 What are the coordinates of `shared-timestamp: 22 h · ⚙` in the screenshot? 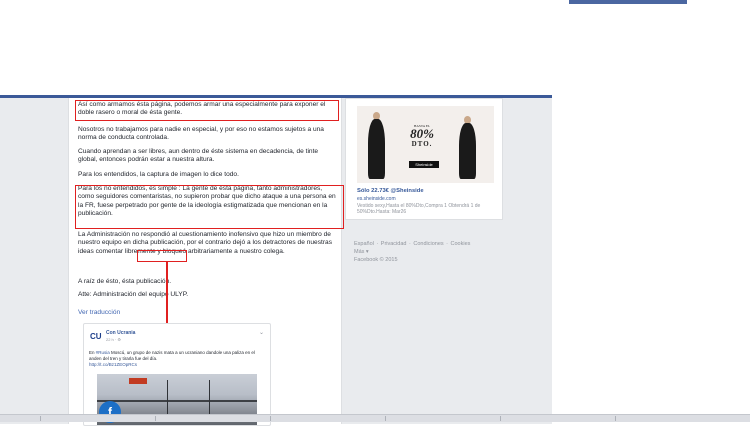 It's located at (113, 339).